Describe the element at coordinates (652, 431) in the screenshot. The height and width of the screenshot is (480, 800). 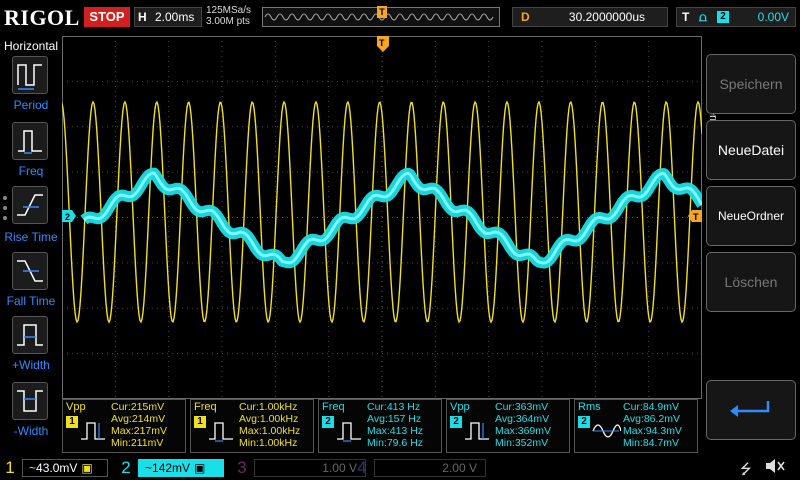
I see `value-max: Max:94.3mV` at that location.